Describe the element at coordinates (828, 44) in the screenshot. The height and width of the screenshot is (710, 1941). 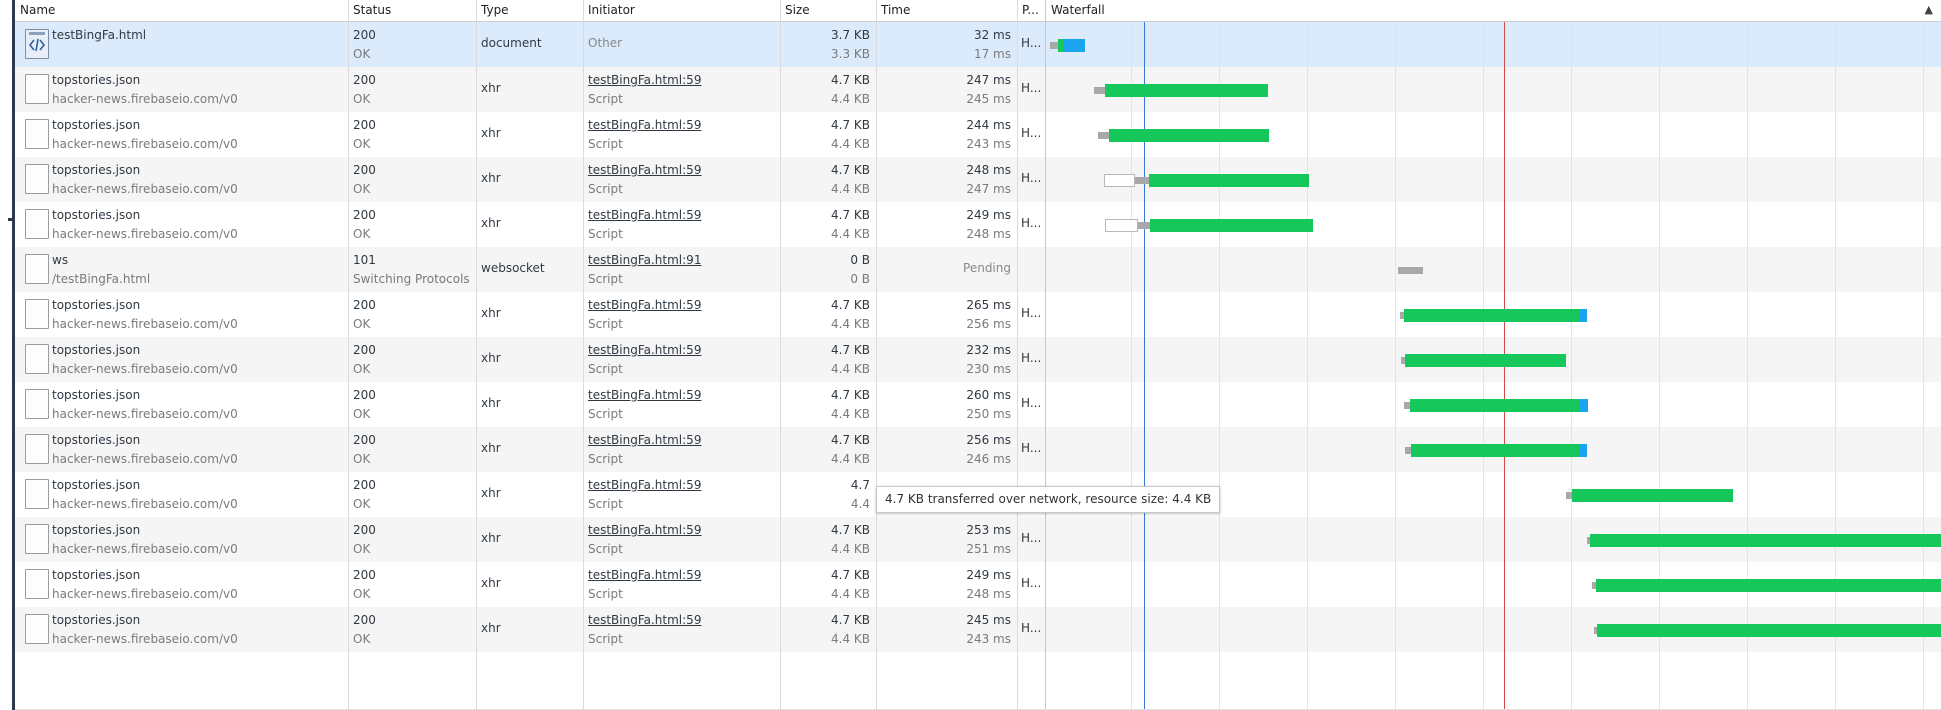
I see `cell-size: 3.7 KB 3.3 KB` at that location.